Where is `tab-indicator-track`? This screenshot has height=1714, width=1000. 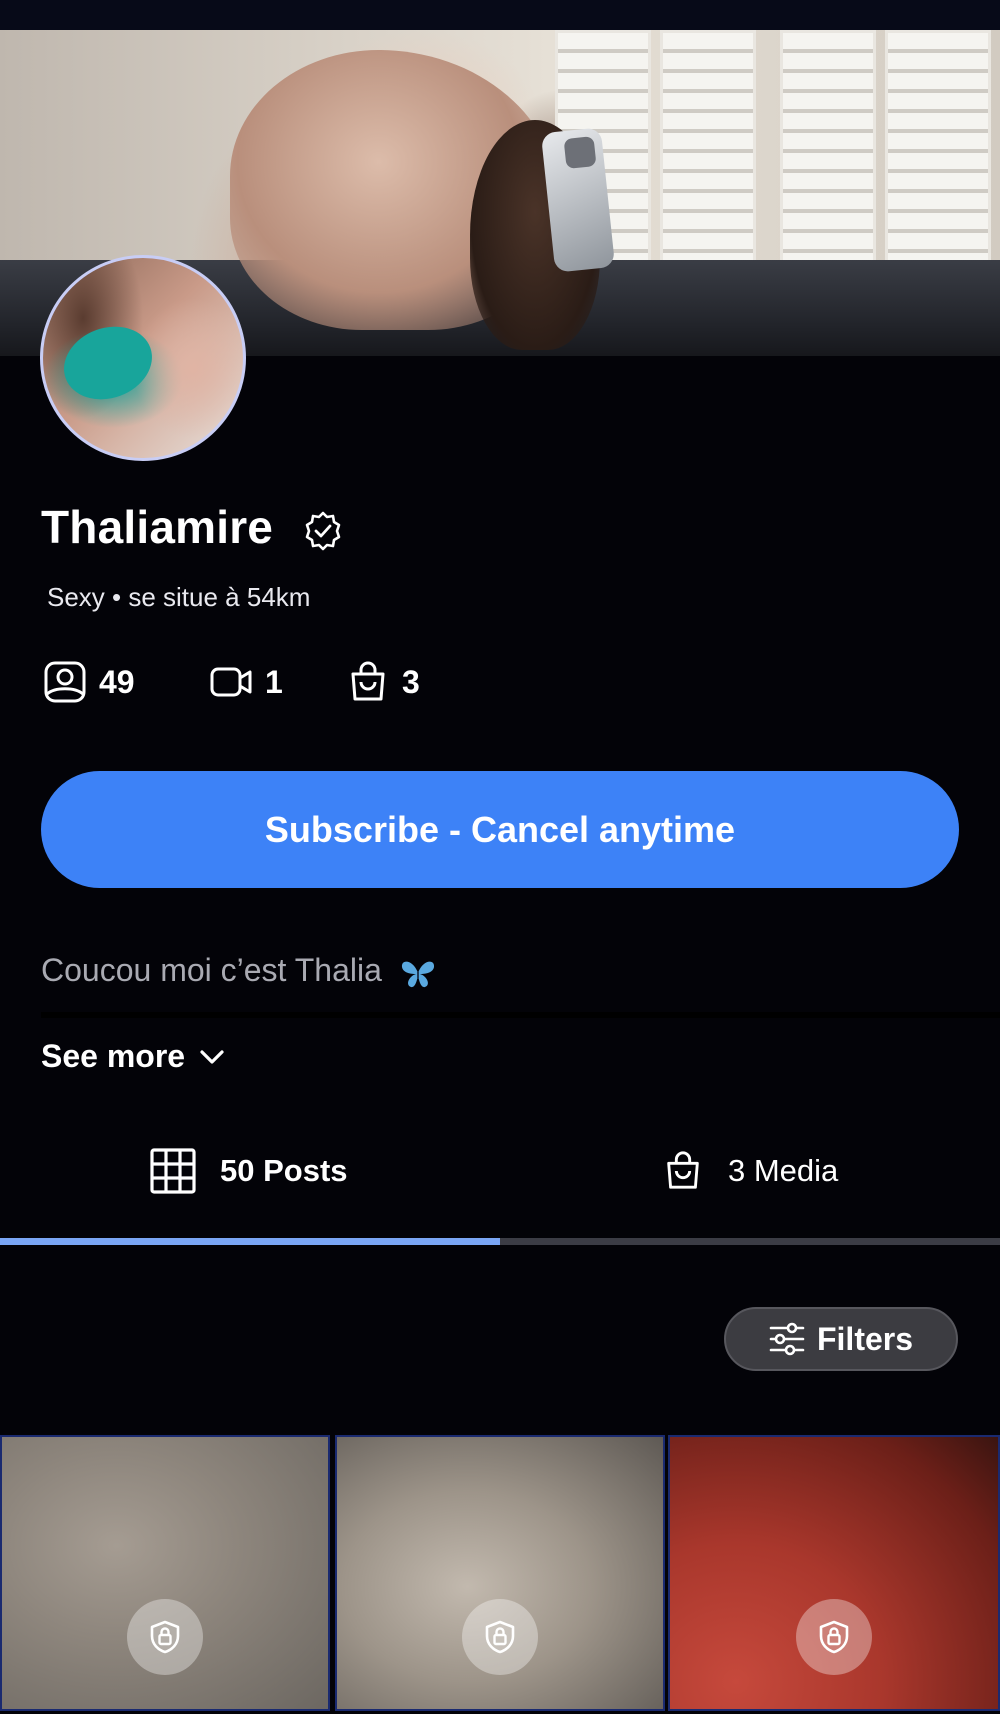 tab-indicator-track is located at coordinates (500, 1241).